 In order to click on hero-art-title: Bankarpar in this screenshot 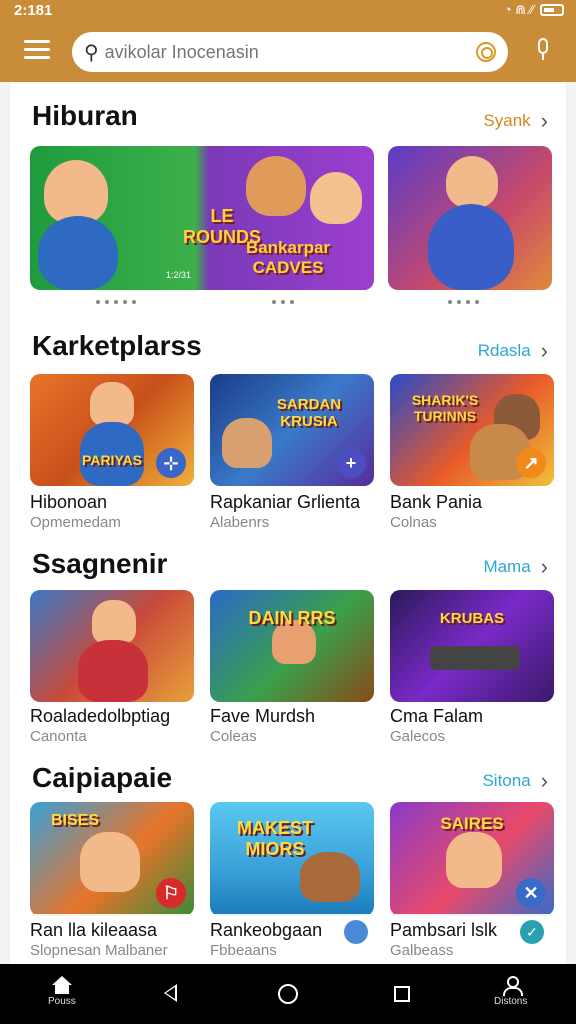, I will do `click(288, 247)`.